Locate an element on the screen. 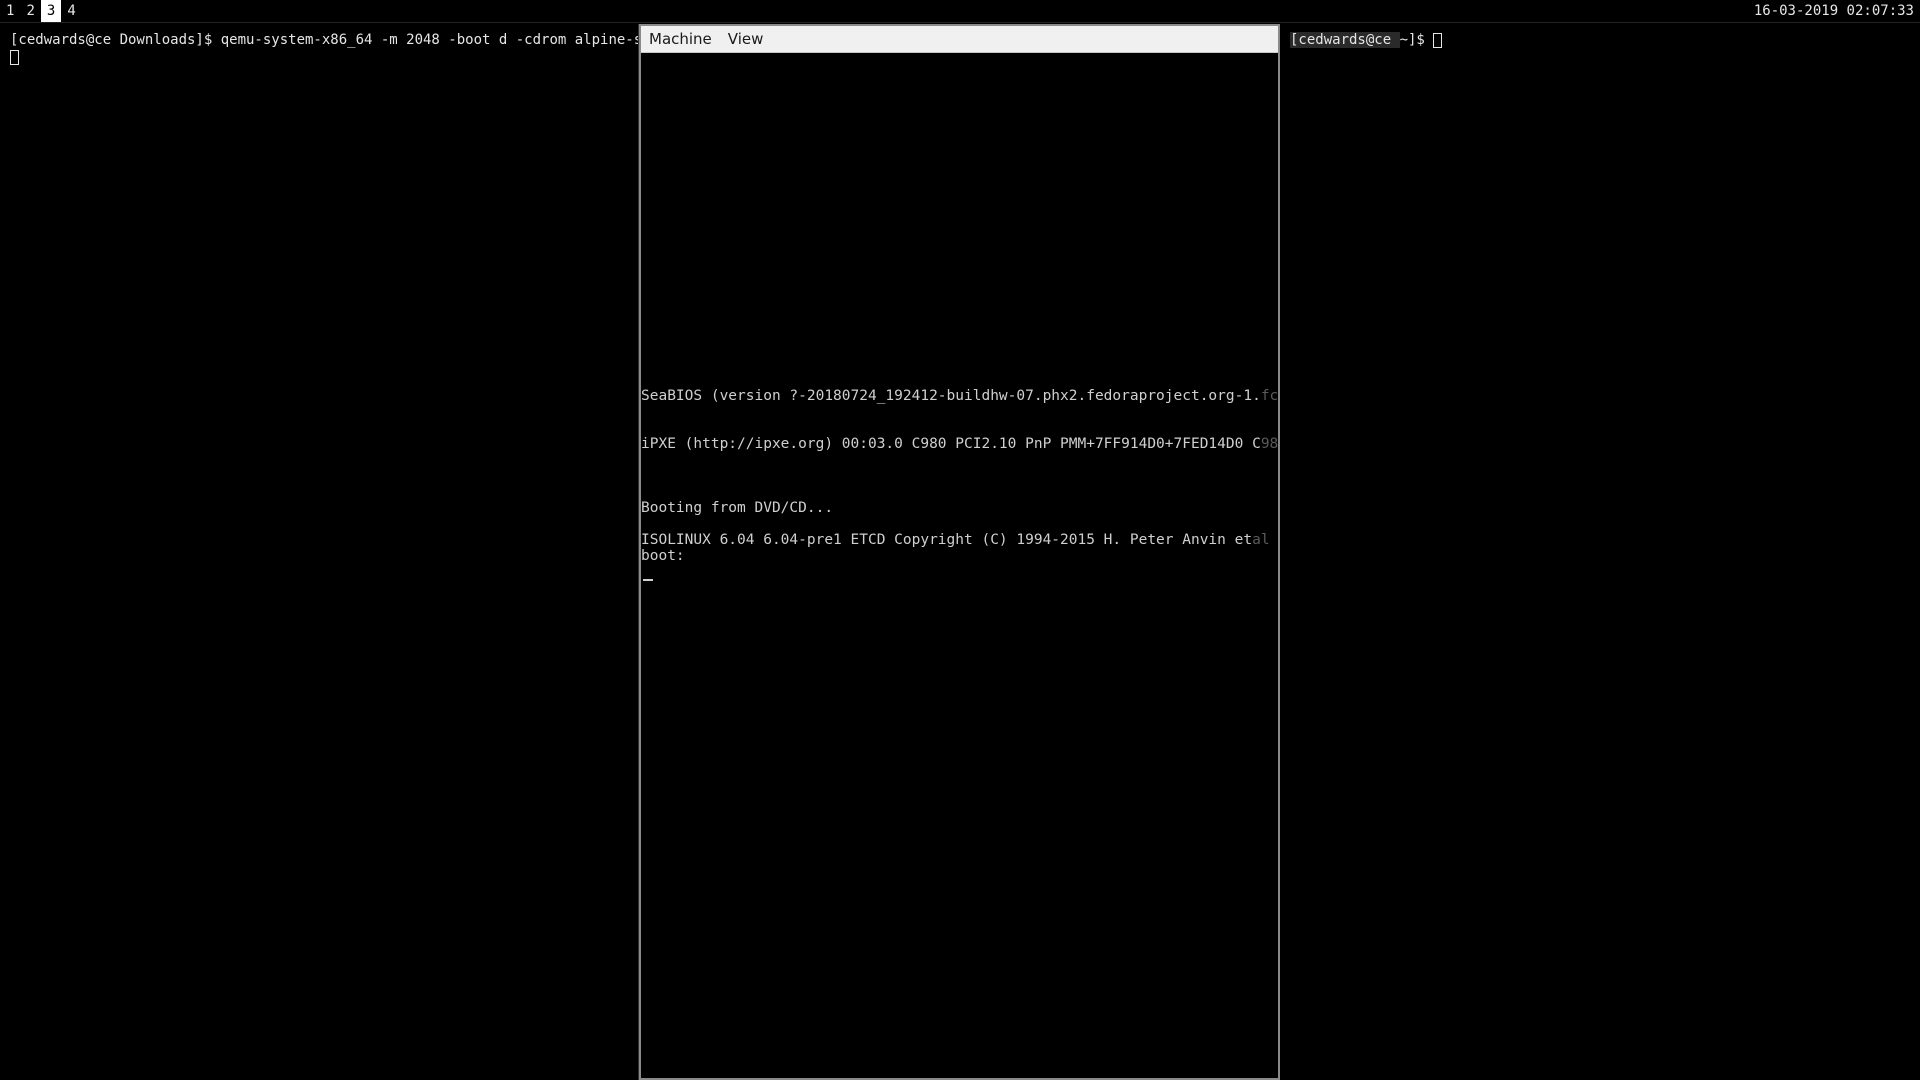  shell-prompt: [cedwards@ce Downloads]$ is located at coordinates (115, 40).